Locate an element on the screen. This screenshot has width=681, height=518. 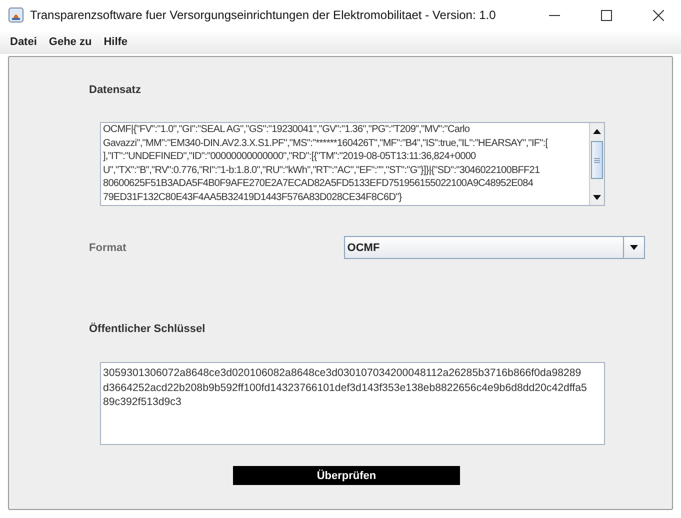
menu-item: Datei is located at coordinates (23, 42).